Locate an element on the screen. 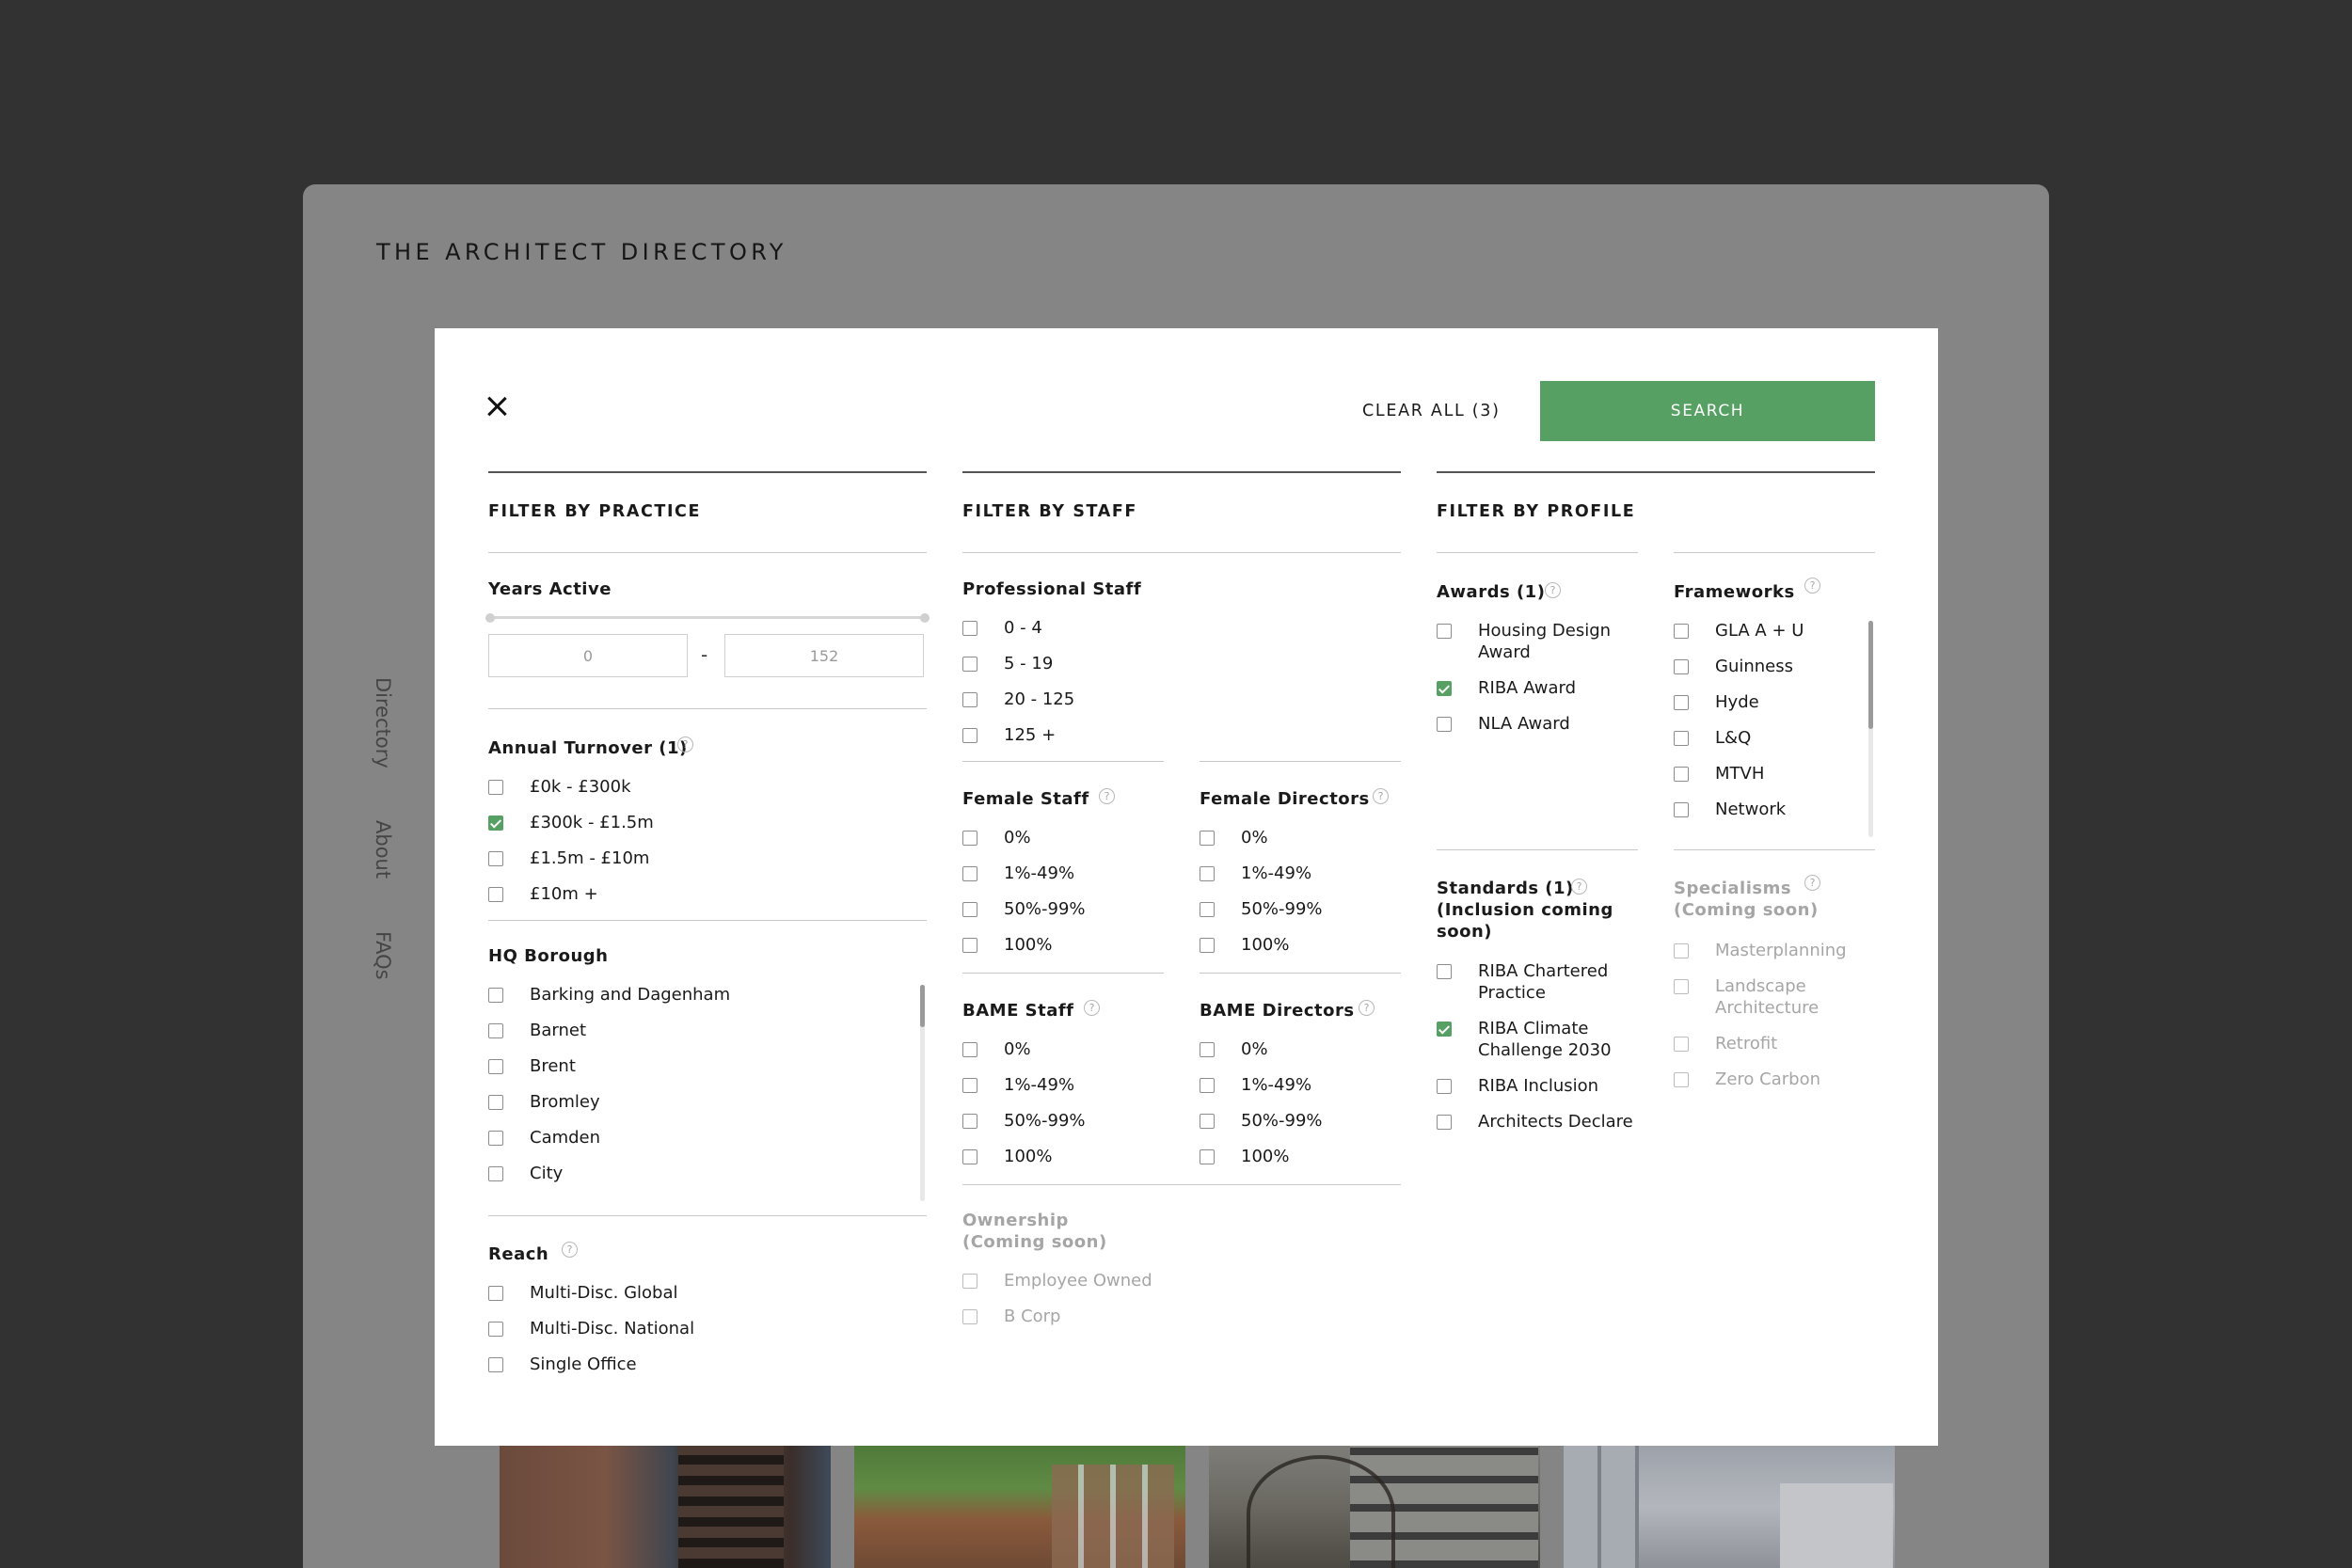  borough-scrollbar is located at coordinates (922, 1093).